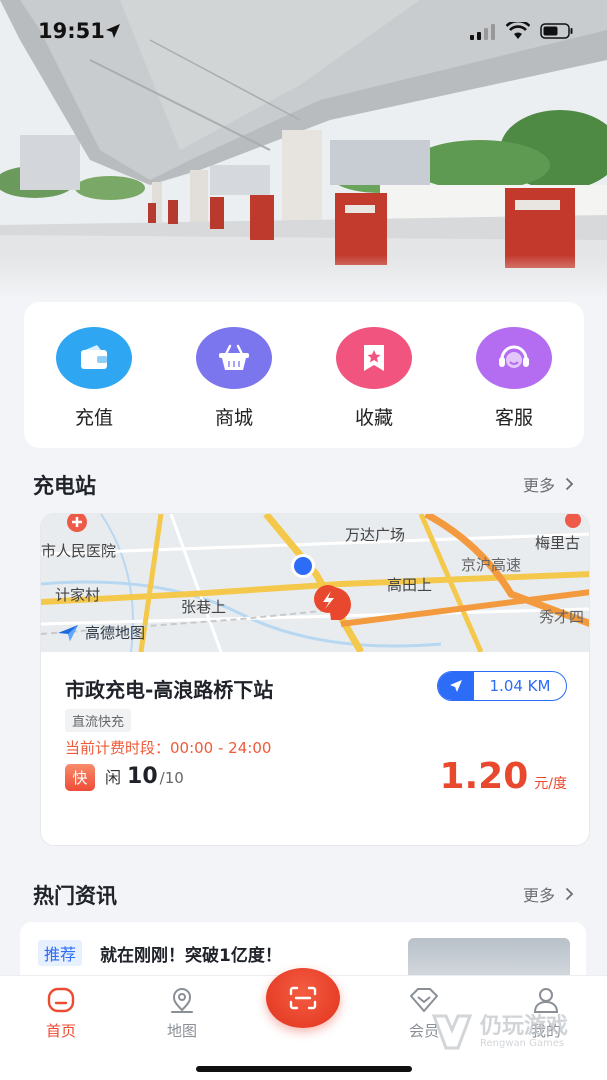  I want to click on news-more-label: 更多, so click(538, 895).